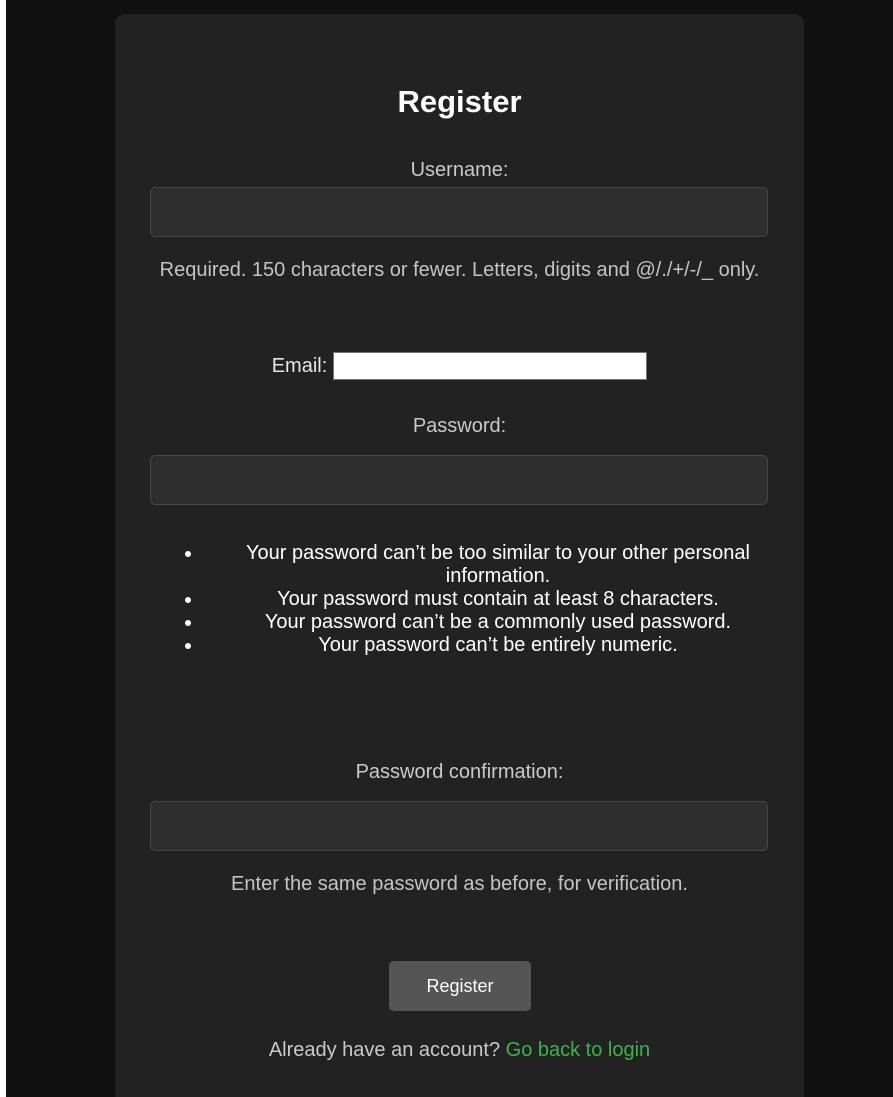  I want to click on email-row: Email:, so click(459, 367).